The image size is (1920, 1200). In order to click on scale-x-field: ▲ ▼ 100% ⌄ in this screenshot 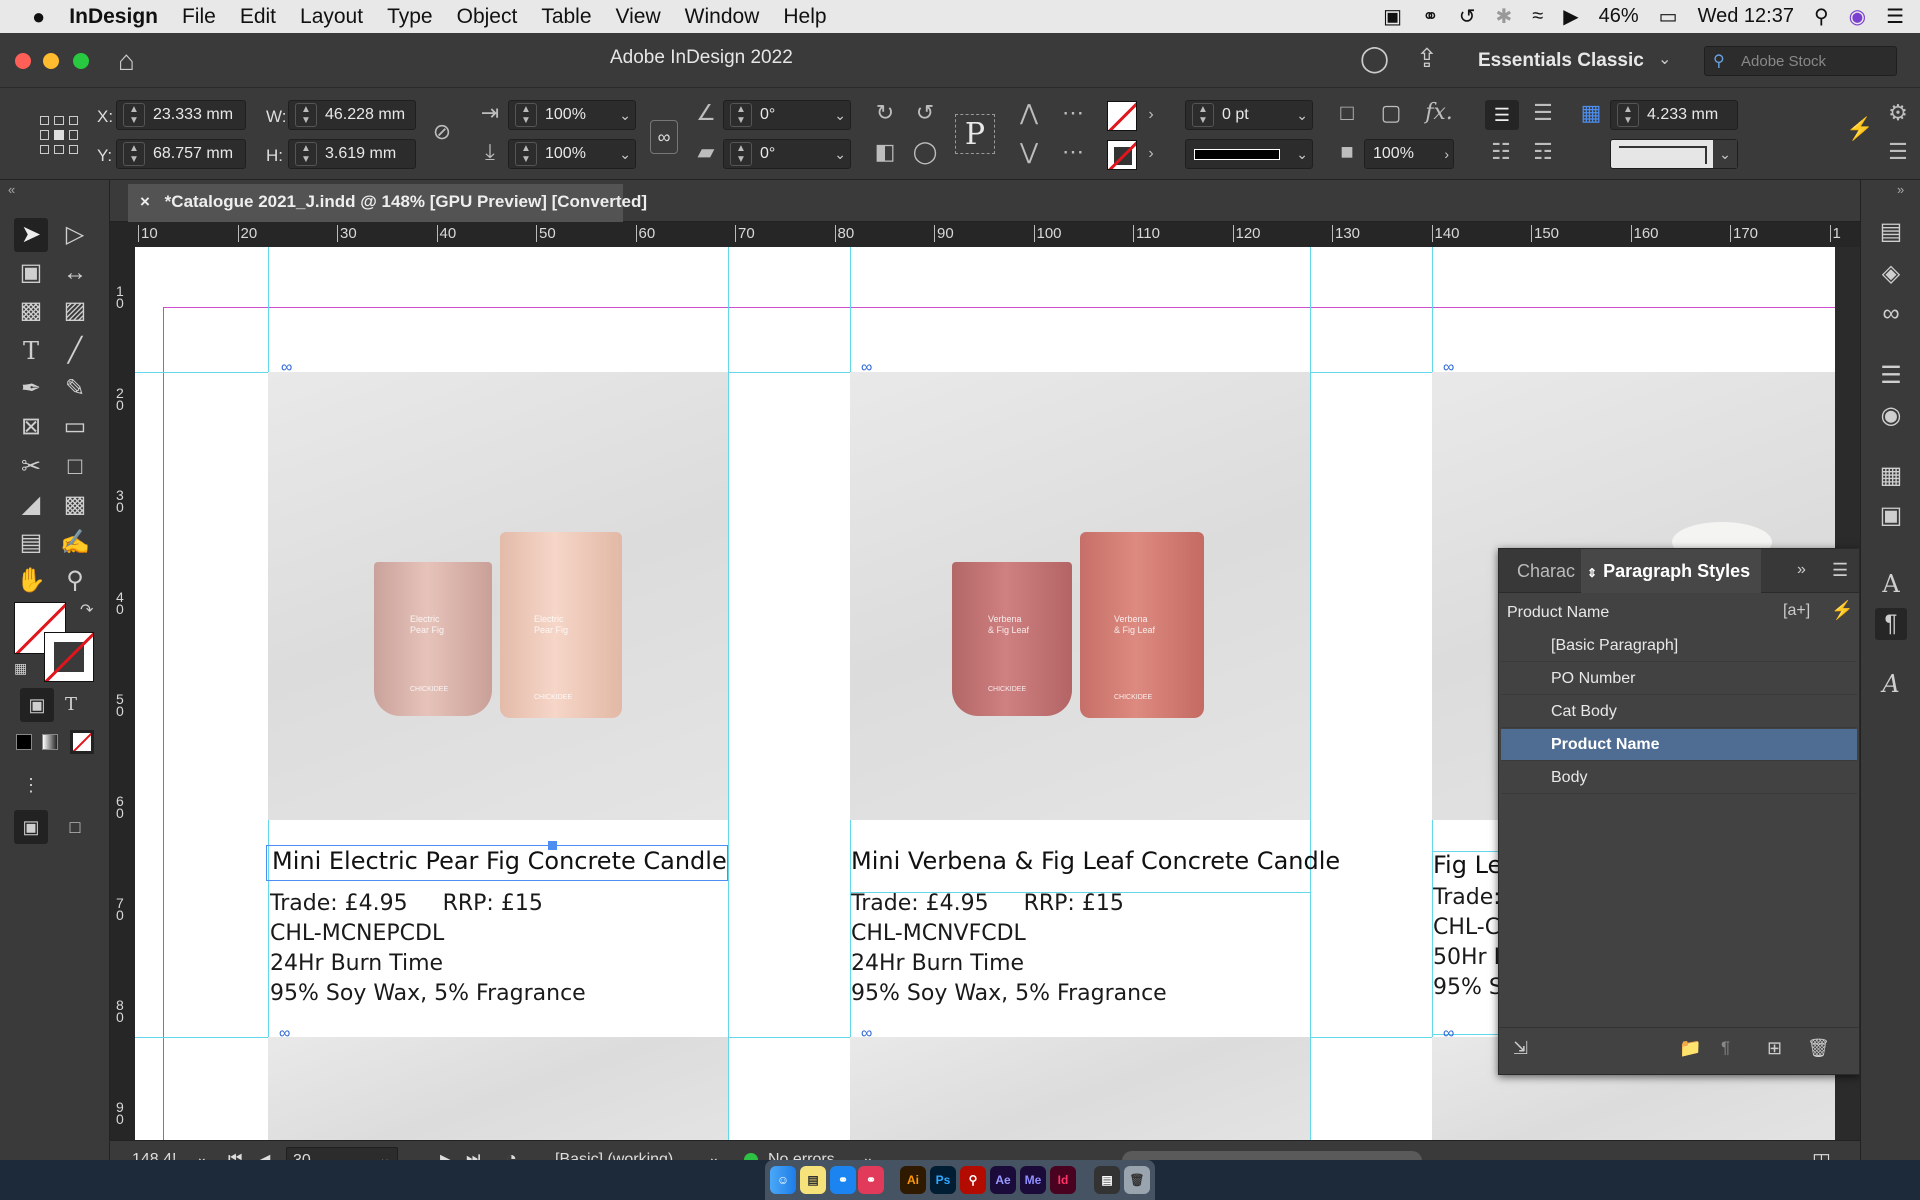, I will do `click(572, 115)`.